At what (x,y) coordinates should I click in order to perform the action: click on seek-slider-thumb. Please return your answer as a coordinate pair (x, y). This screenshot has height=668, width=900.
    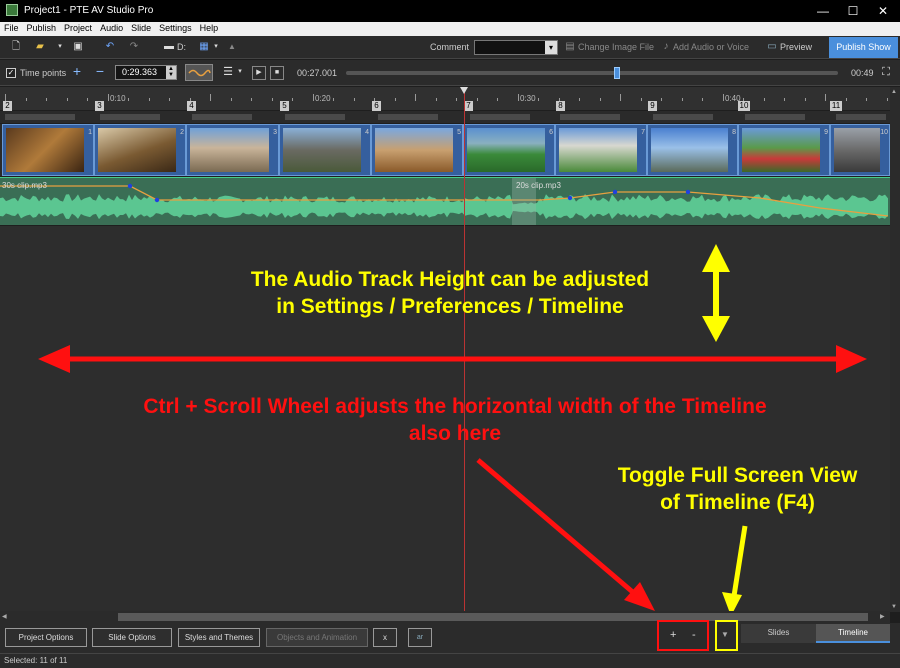
    Looking at the image, I should click on (616, 73).